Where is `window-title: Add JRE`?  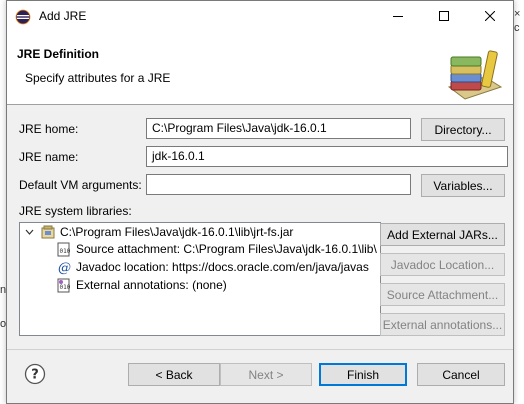 window-title: Add JRE is located at coordinates (63, 16).